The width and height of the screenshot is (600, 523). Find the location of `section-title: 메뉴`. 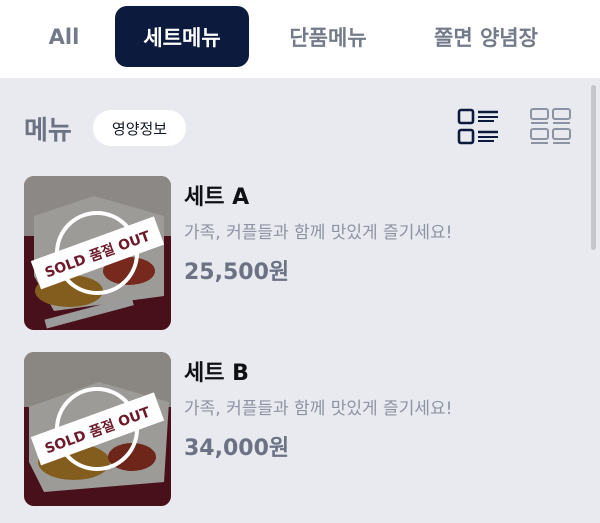

section-title: 메뉴 is located at coordinates (48, 131).